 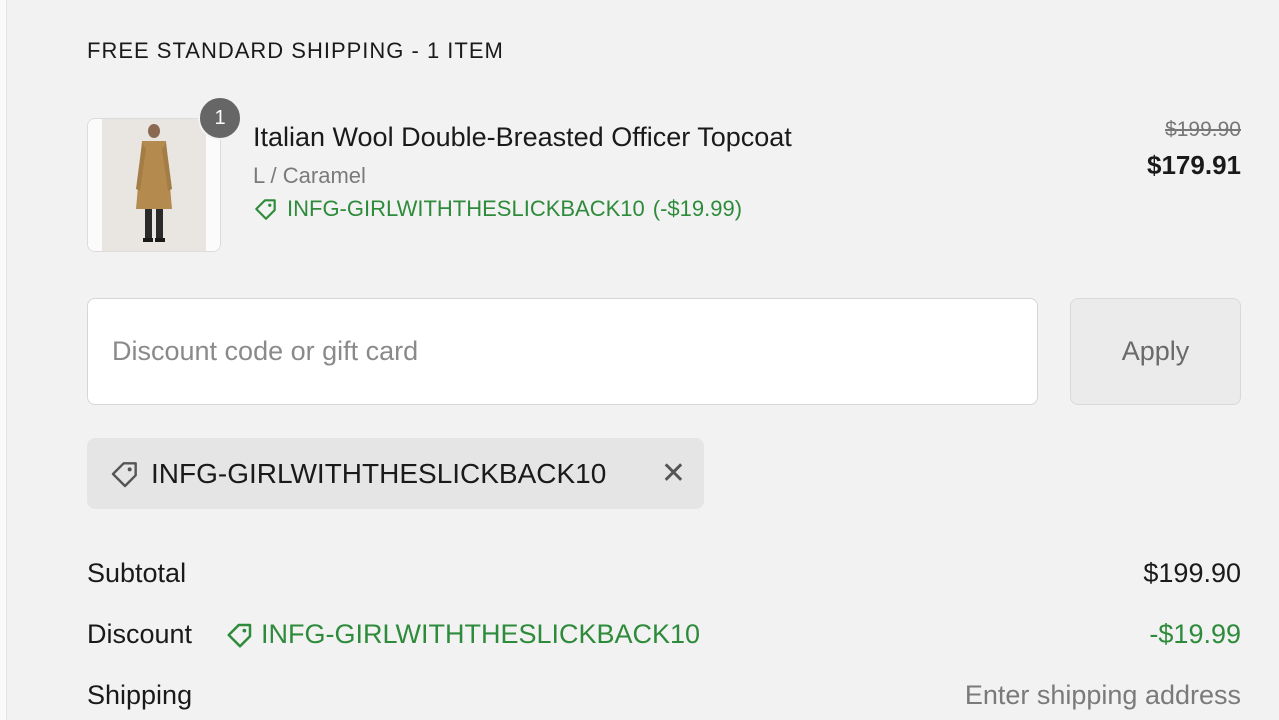 I want to click on product-discount-code: INFG-GIRLWITHTHESLICKBACK10, so click(x=466, y=208).